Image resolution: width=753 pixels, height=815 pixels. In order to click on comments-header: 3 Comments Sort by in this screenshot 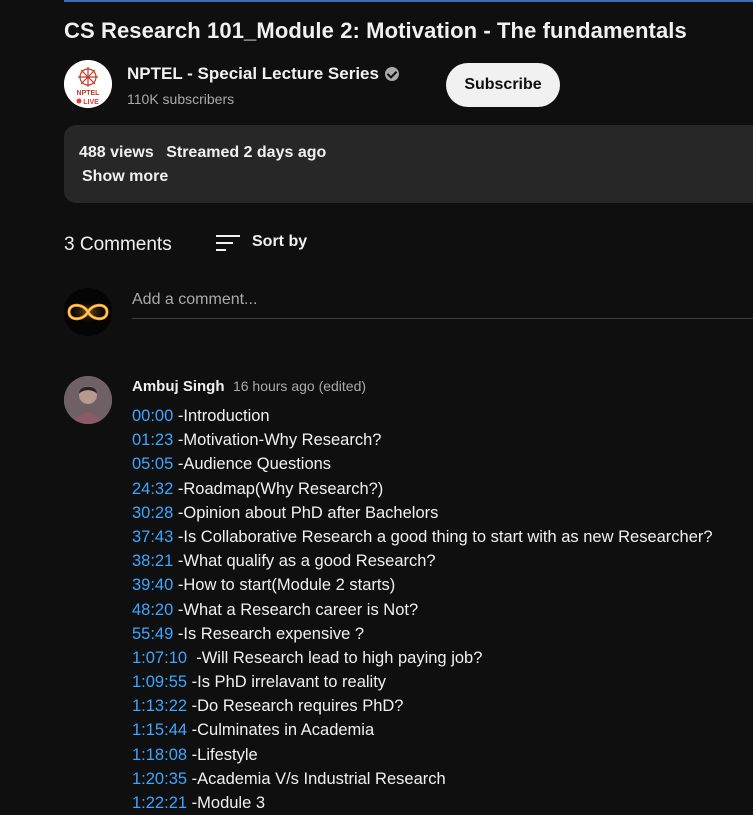, I will do `click(408, 245)`.